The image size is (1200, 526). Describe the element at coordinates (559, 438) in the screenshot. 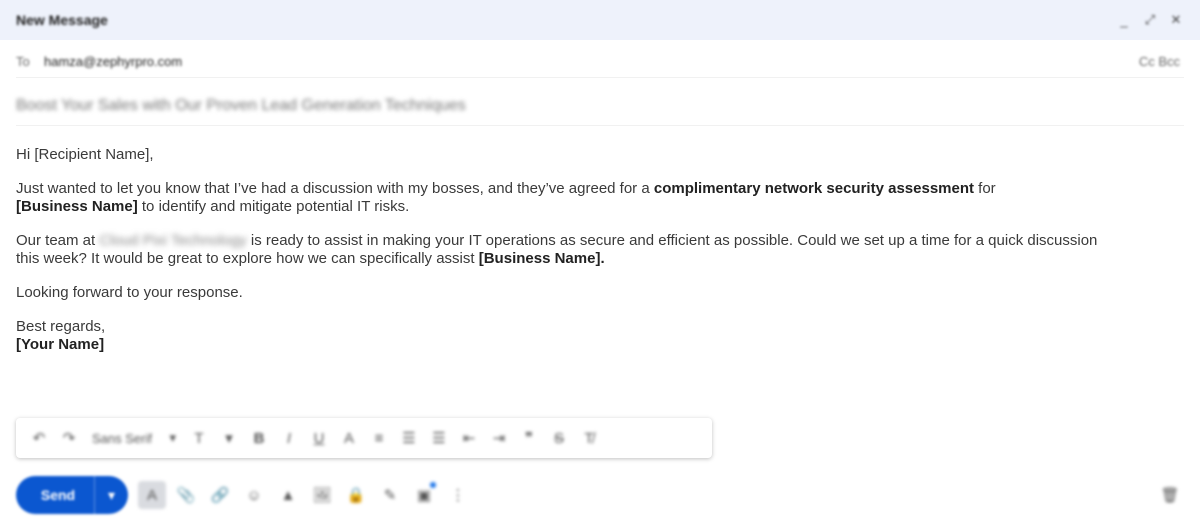

I see `strikethrough-icon: S` at that location.